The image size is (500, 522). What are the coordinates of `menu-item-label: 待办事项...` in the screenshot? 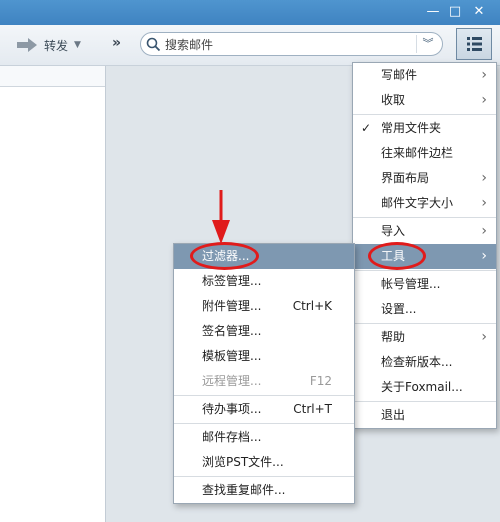 It's located at (232, 409).